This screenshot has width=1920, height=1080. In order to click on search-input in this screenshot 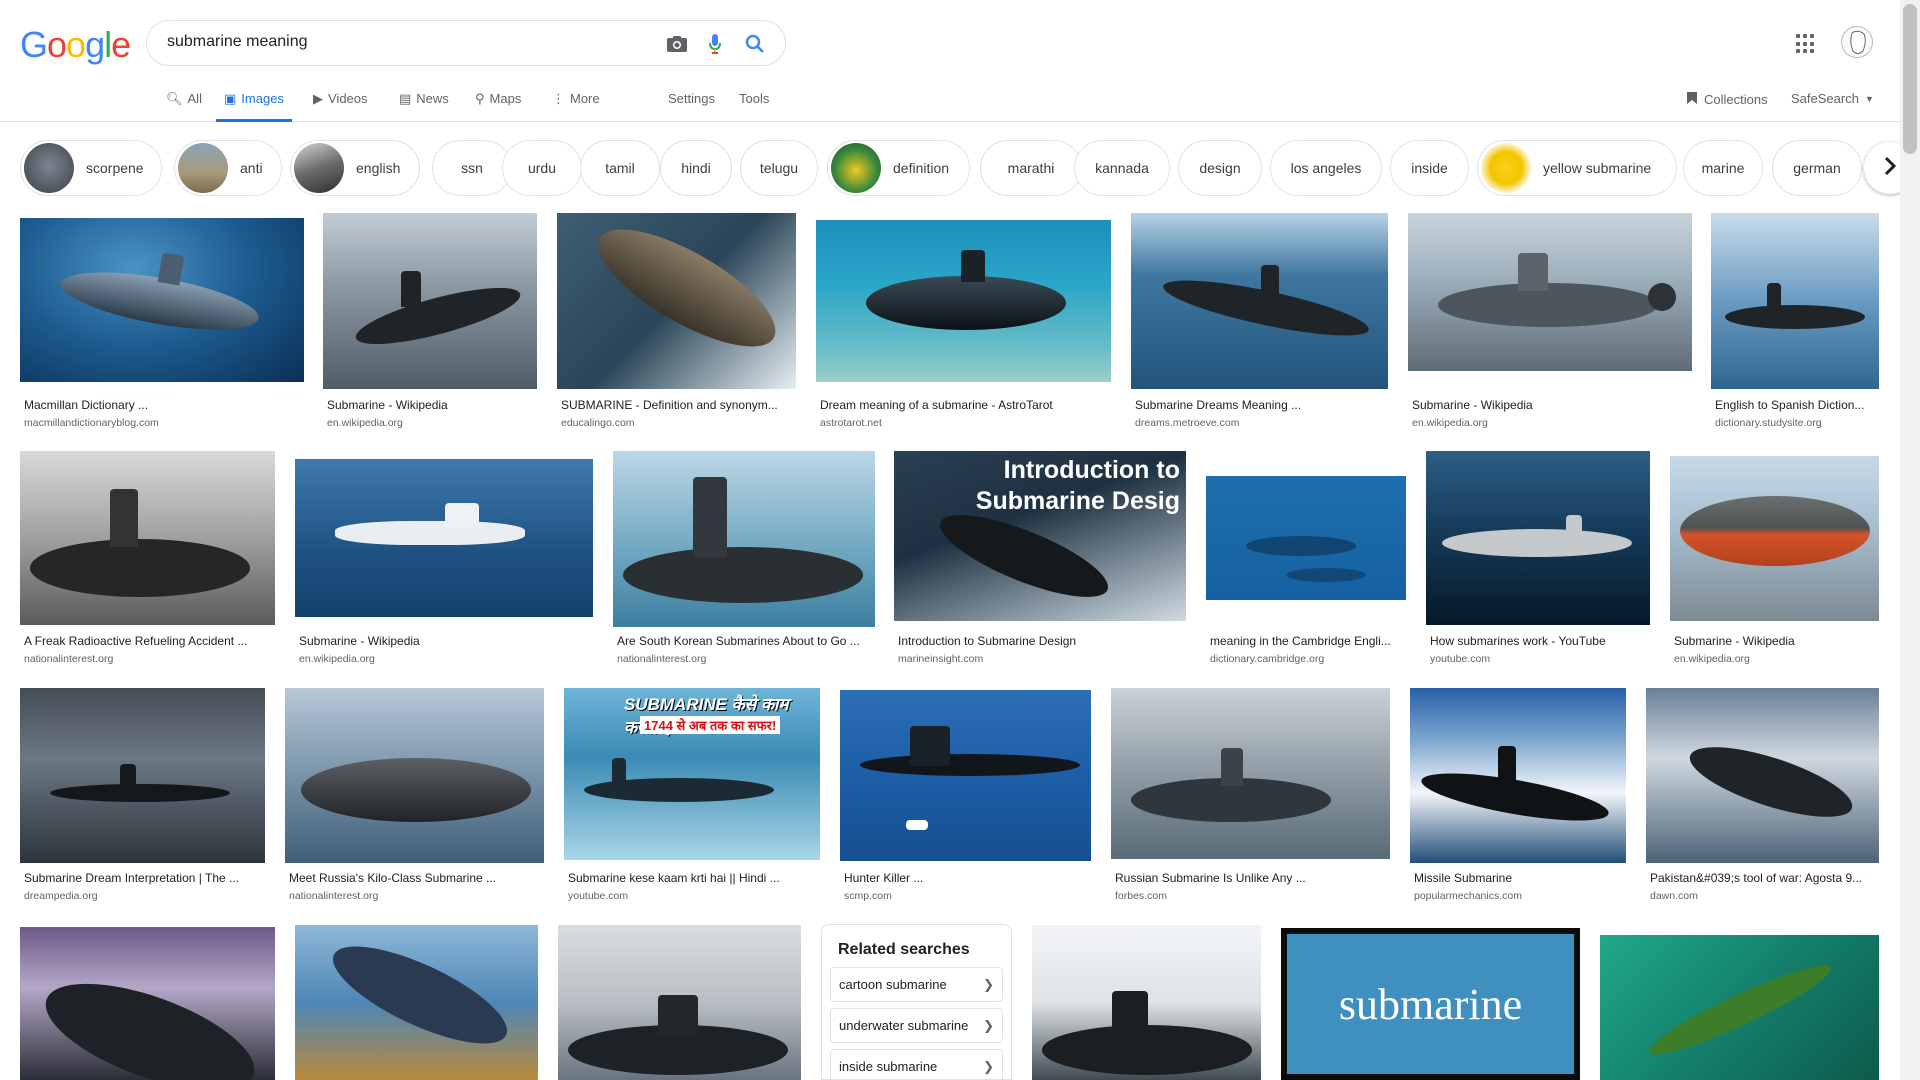, I will do `click(402, 42)`.